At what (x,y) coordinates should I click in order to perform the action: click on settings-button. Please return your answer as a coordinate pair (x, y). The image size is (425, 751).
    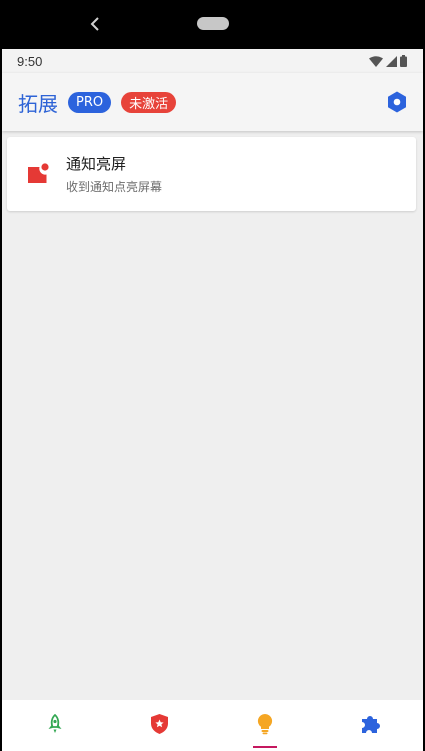
    Looking at the image, I should click on (397, 102).